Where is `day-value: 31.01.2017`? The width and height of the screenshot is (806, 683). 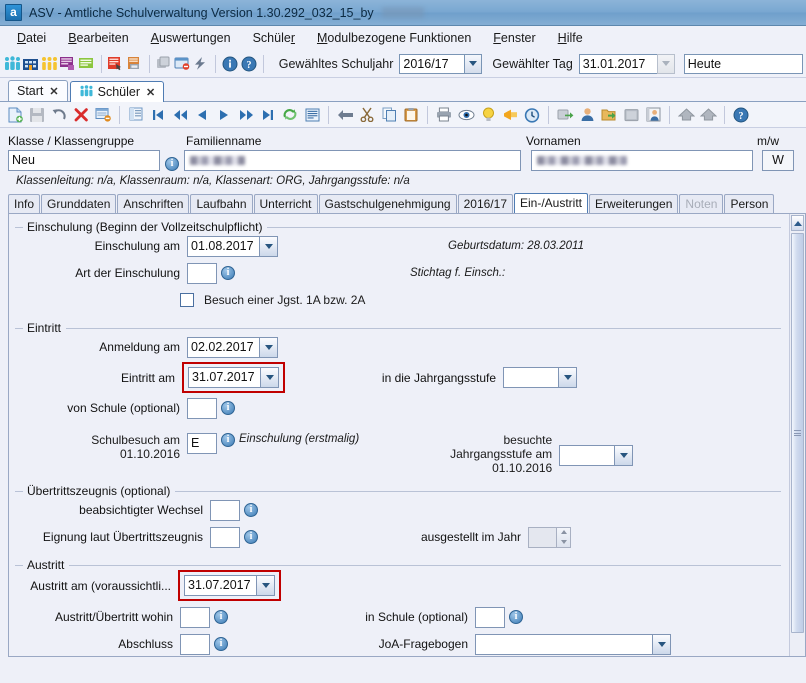 day-value: 31.01.2017 is located at coordinates (617, 63).